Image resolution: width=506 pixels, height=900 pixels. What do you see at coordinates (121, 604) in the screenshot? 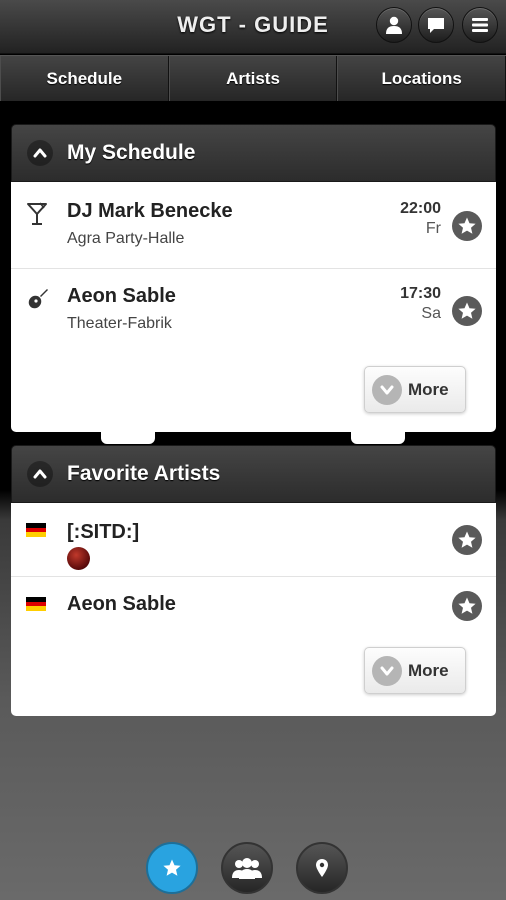
I see `artist-name: Aeon Sable` at bounding box center [121, 604].